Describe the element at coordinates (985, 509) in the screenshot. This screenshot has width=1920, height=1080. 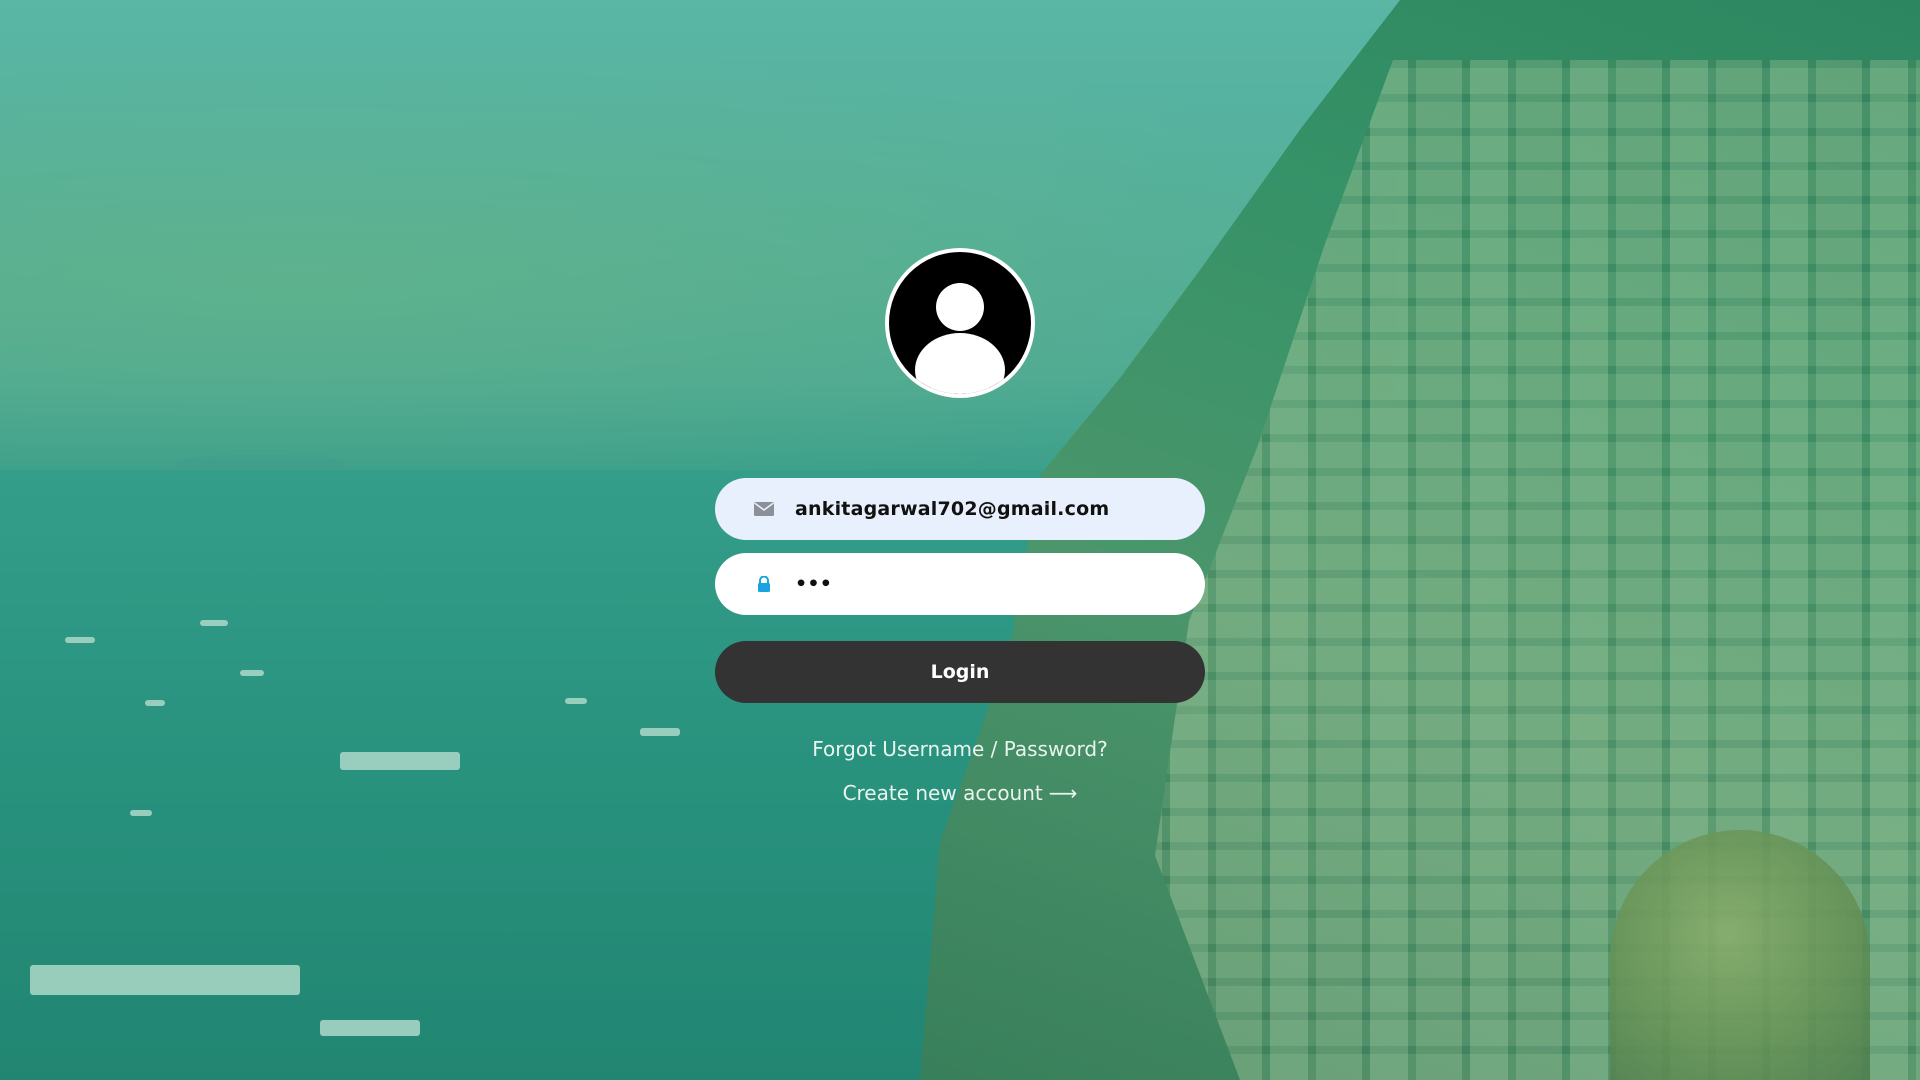
I see `email-input` at that location.